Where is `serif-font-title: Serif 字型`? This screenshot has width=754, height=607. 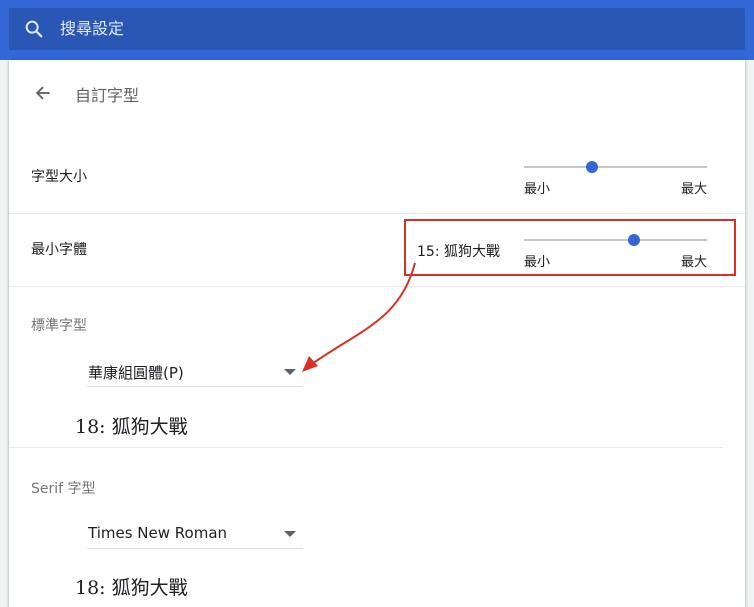
serif-font-title: Serif 字型 is located at coordinates (63, 489).